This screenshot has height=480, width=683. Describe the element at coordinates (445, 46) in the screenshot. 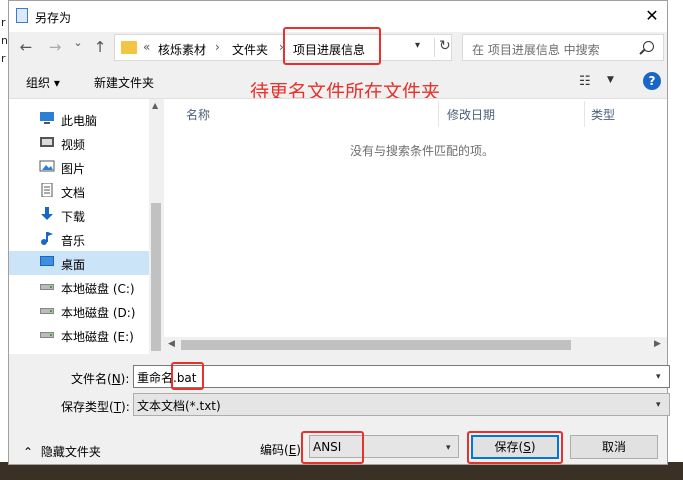

I see `refresh-icon: ↻` at that location.